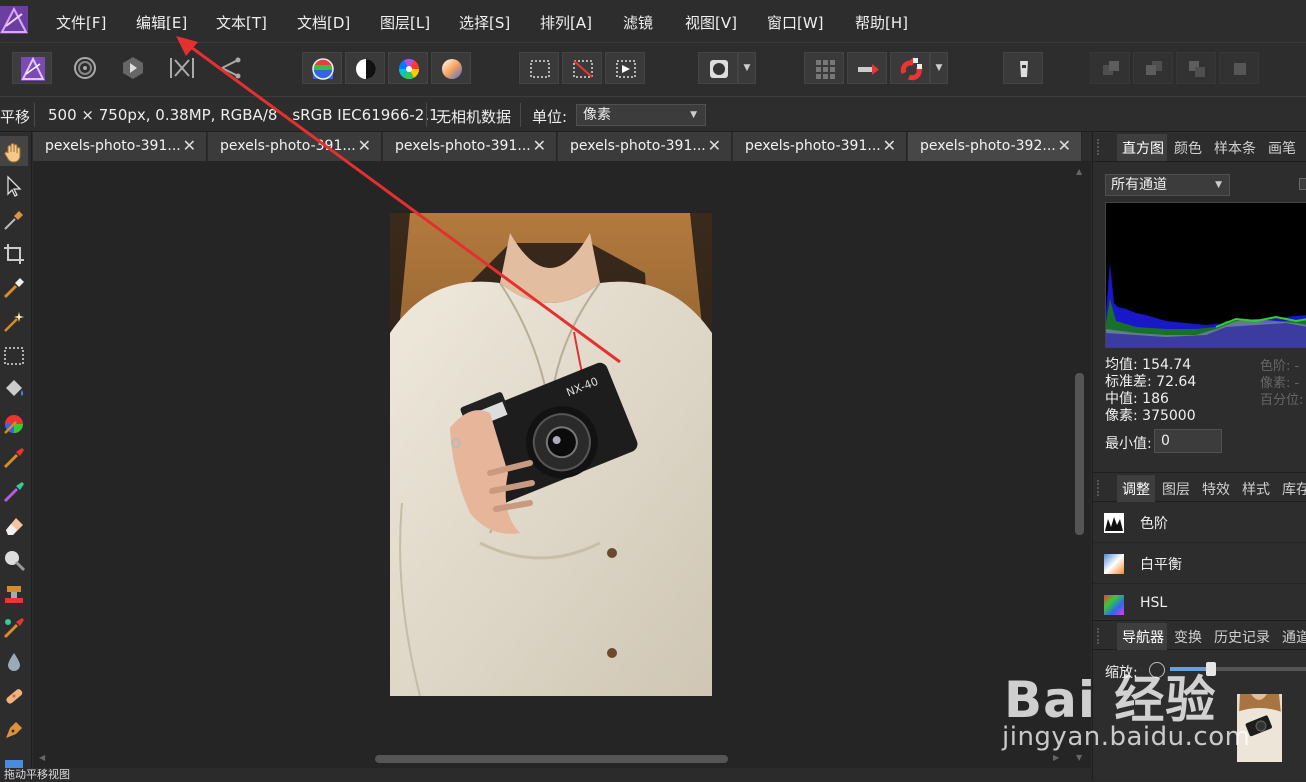 Image resolution: width=1306 pixels, height=782 pixels. What do you see at coordinates (161, 22) in the screenshot?
I see `menu-edit: 编辑[E]` at bounding box center [161, 22].